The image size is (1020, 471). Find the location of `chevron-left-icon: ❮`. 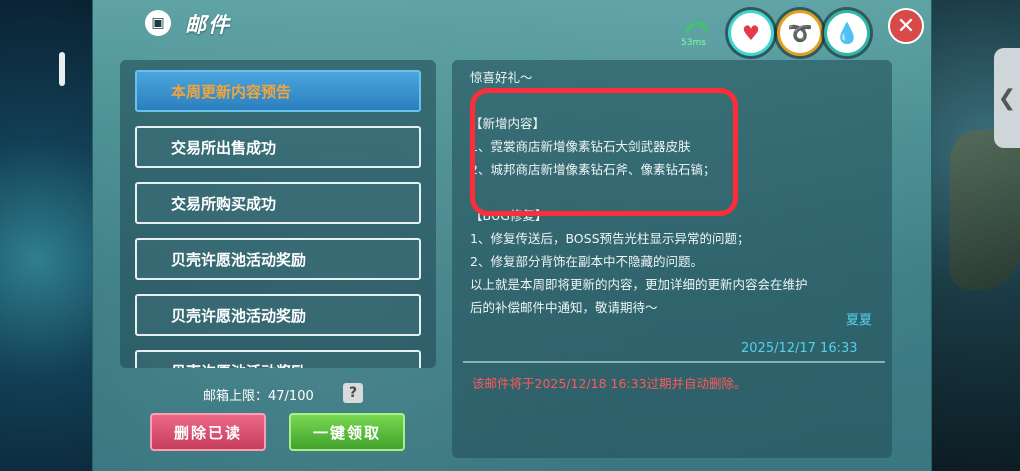

chevron-left-icon: ❮ is located at coordinates (1007, 98).